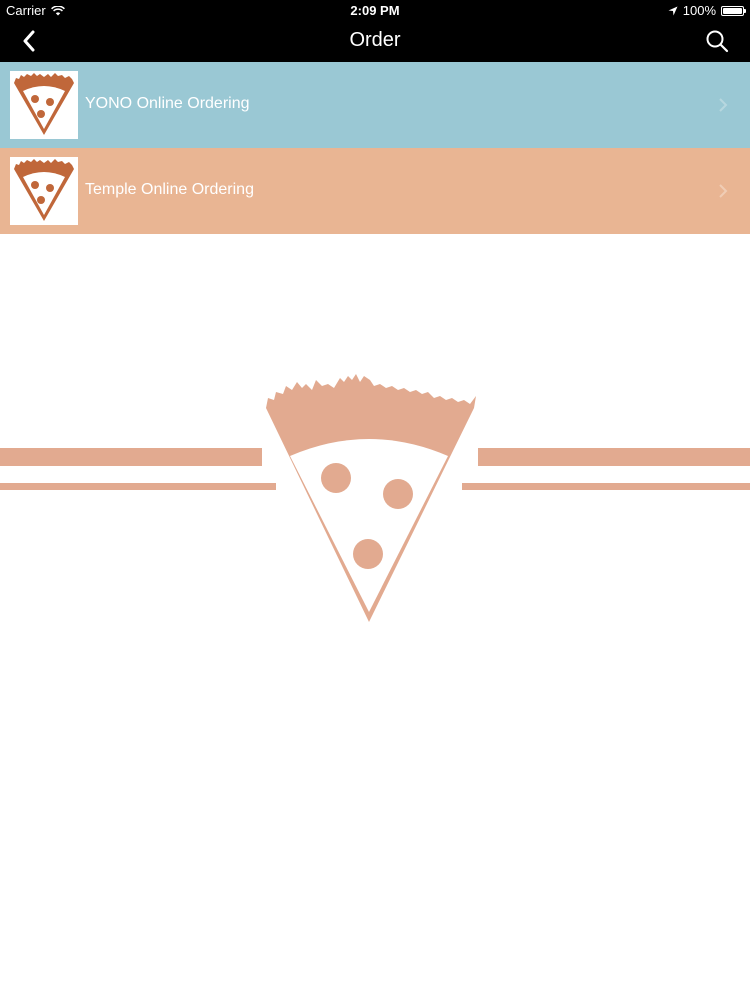 Image resolution: width=750 pixels, height=1000 pixels. I want to click on left-stripe-top, so click(131, 457).